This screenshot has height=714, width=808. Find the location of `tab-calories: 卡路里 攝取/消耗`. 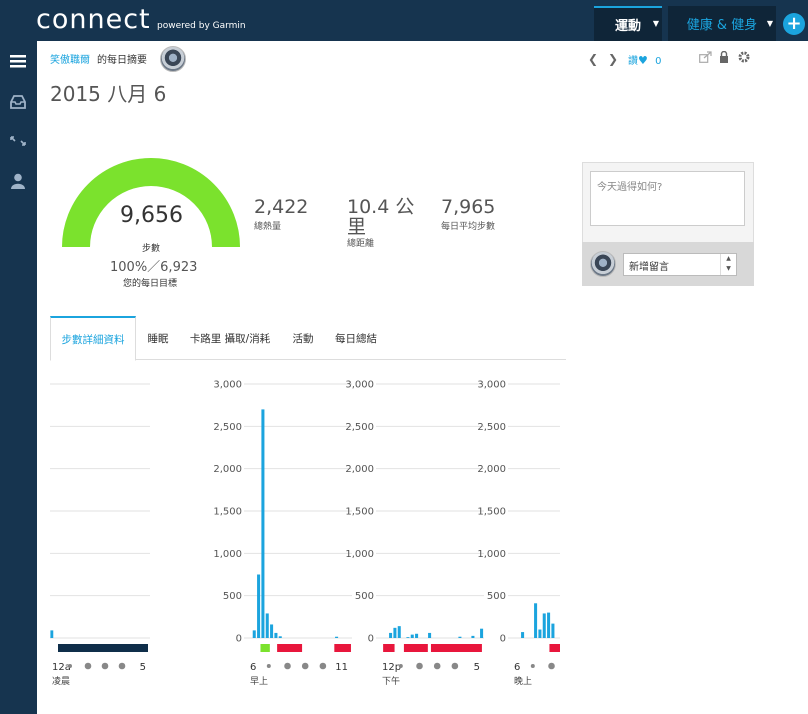

tab-calories: 卡路里 攝取/消耗 is located at coordinates (230, 338).